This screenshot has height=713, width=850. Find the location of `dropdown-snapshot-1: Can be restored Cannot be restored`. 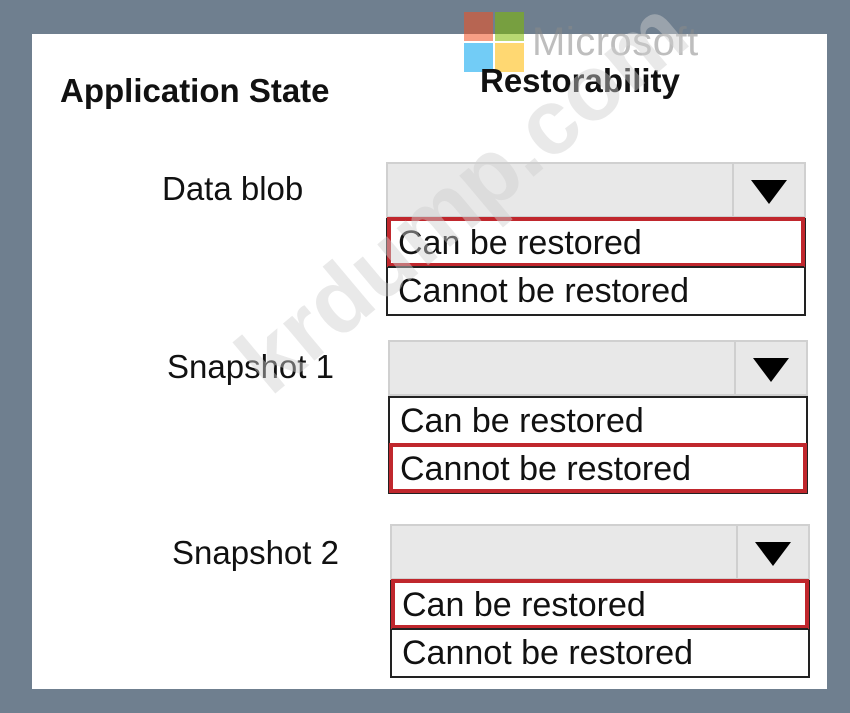

dropdown-snapshot-1: Can be restored Cannot be restored is located at coordinates (598, 417).